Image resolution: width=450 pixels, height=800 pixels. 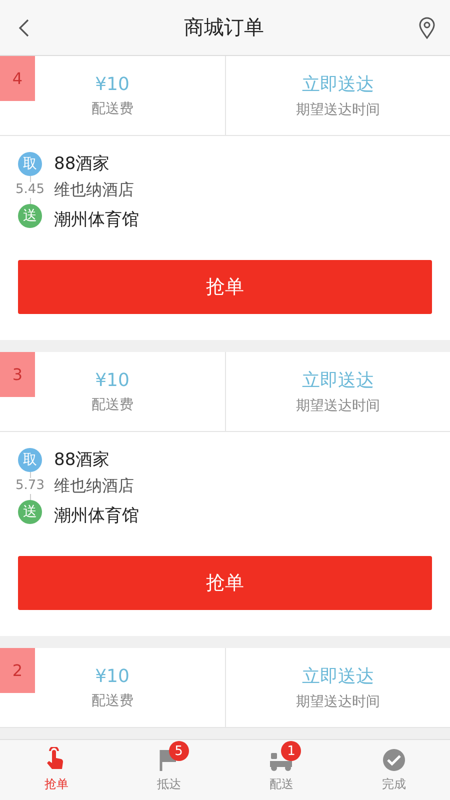 What do you see at coordinates (30, 486) in the screenshot?
I see `distance-label: 5.73` at bounding box center [30, 486].